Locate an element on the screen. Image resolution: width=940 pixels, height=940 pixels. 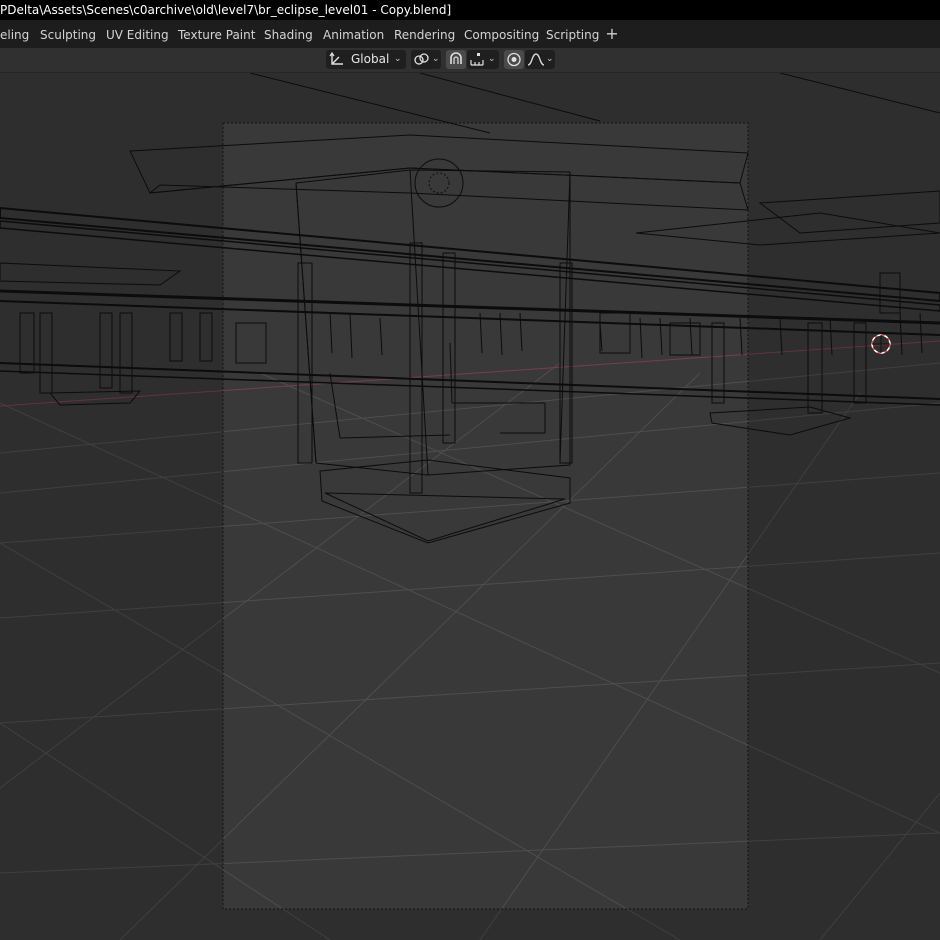
tab-sculpting: Sculpting is located at coordinates (68, 34).